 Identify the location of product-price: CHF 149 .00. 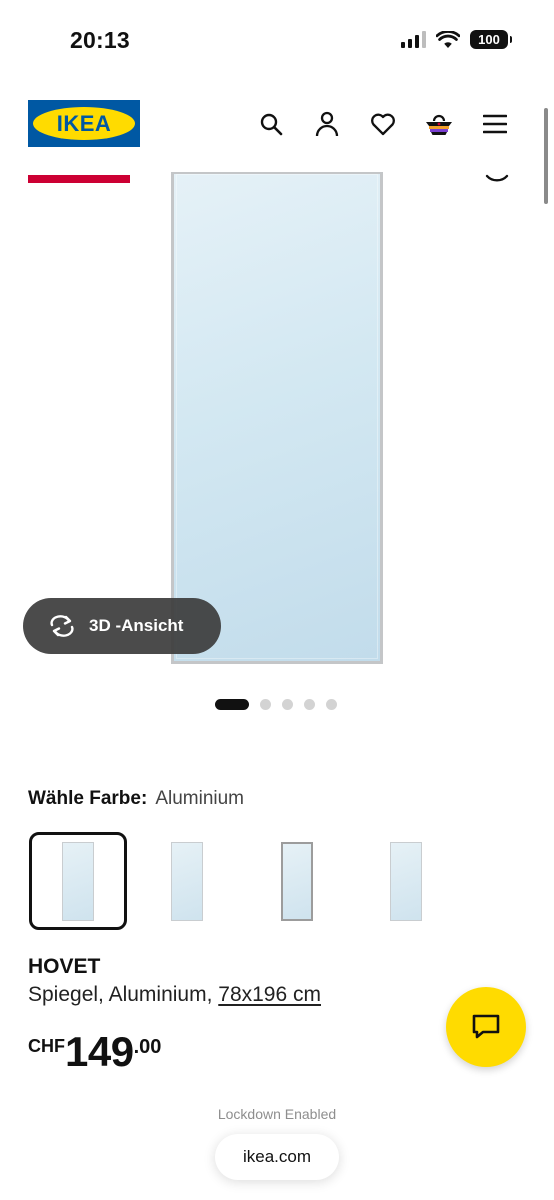
(94, 1052).